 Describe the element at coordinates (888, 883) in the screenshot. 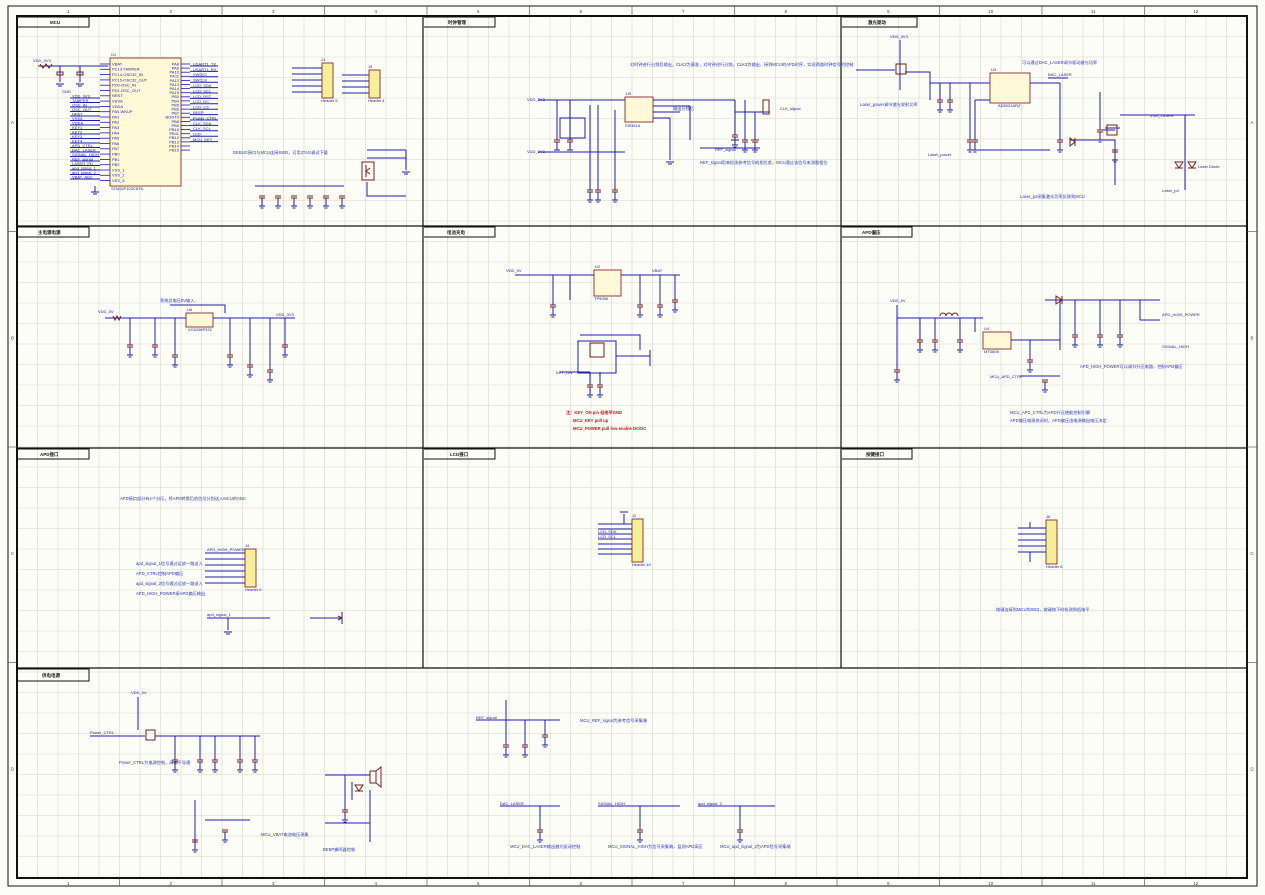

I see `col-label: 9` at that location.